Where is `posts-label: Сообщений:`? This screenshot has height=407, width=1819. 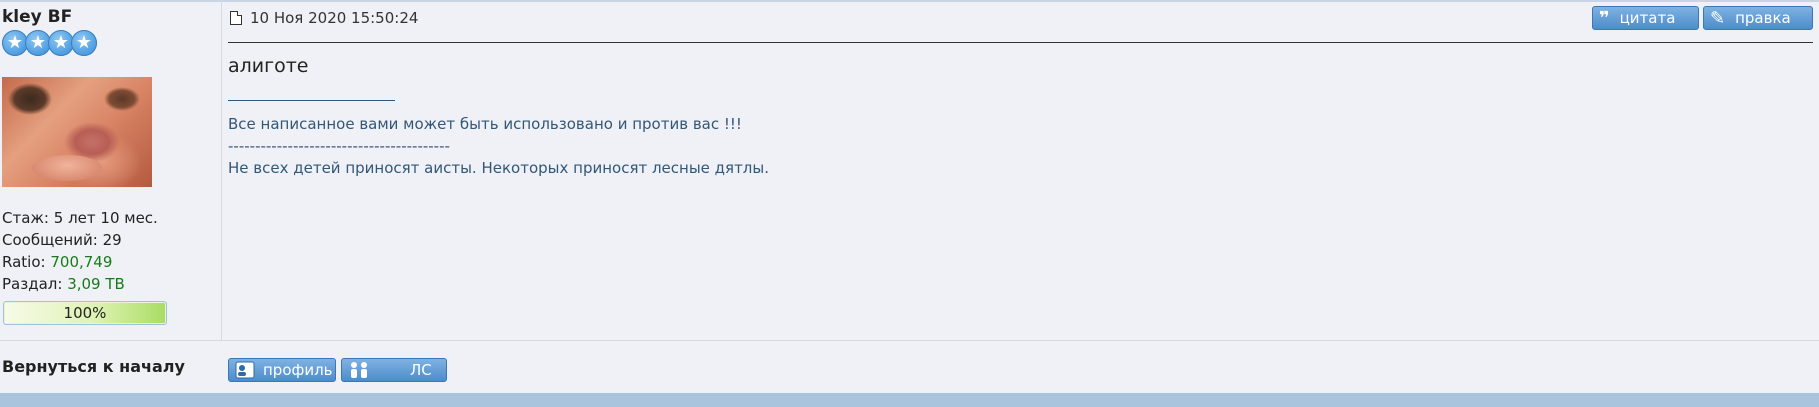 posts-label: Сообщений: is located at coordinates (50, 240).